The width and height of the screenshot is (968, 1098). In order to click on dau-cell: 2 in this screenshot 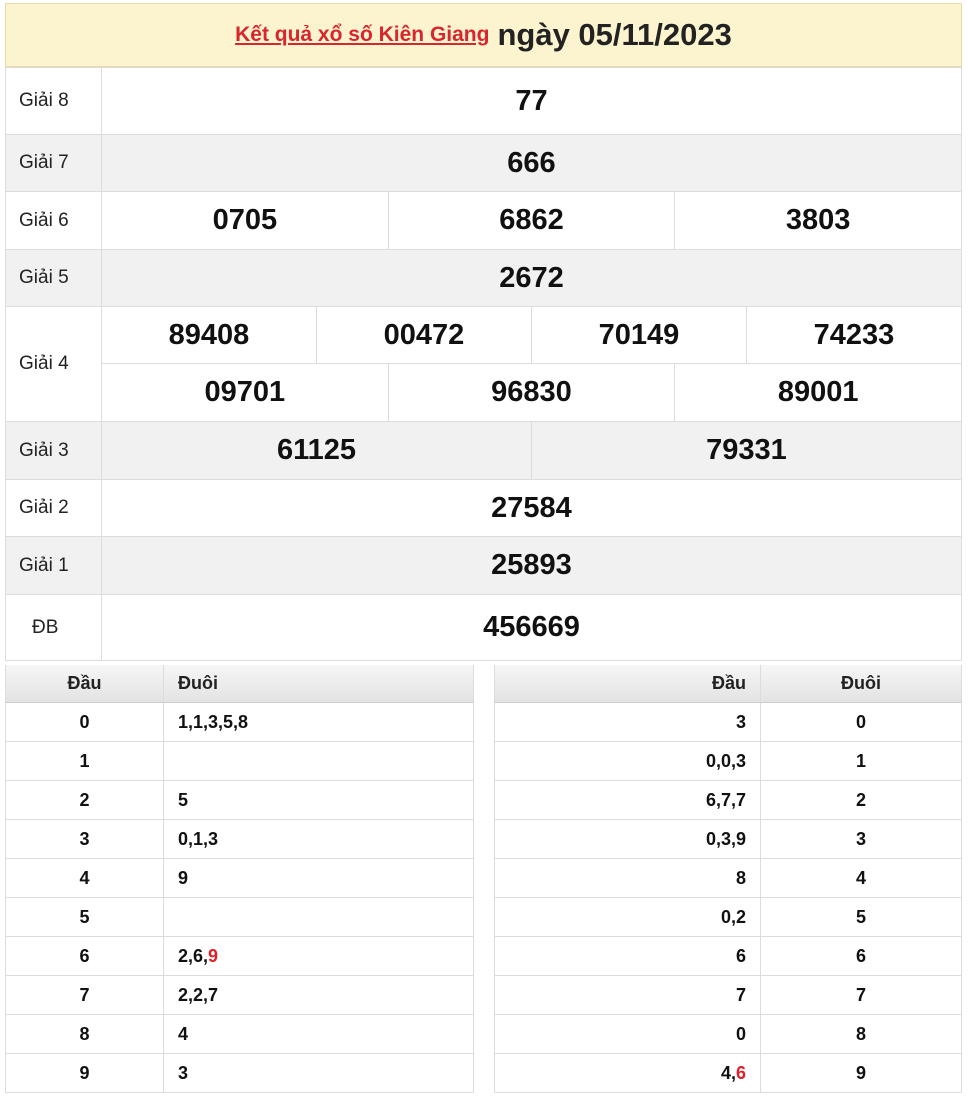, I will do `click(84, 800)`.